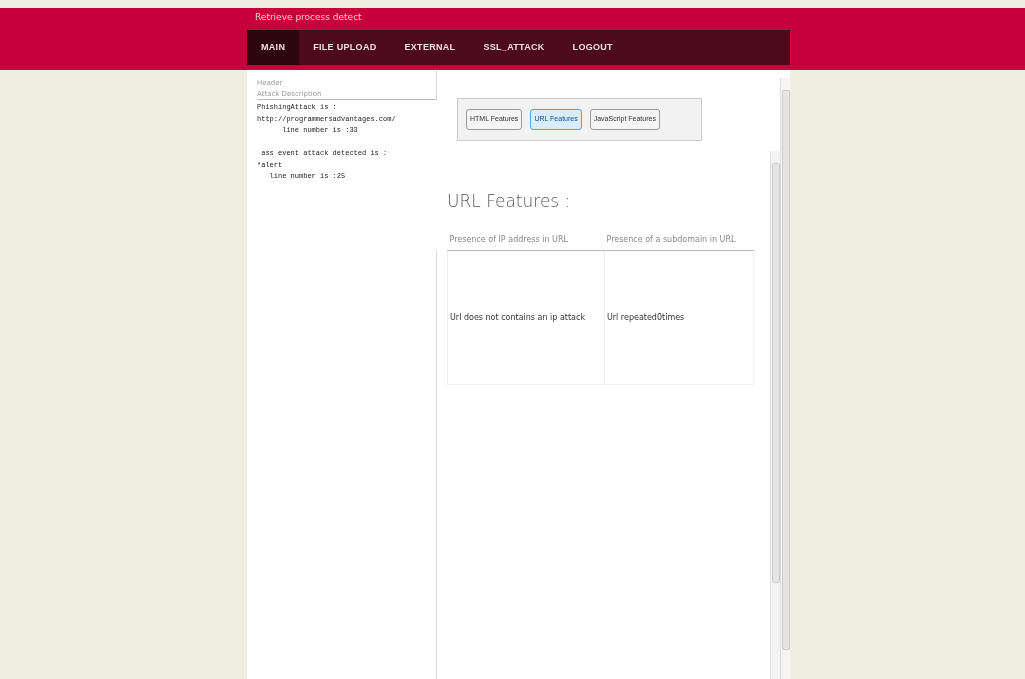 This screenshot has width=1025, height=679. What do you see at coordinates (273, 47) in the screenshot?
I see `nav-tab: MAIN` at bounding box center [273, 47].